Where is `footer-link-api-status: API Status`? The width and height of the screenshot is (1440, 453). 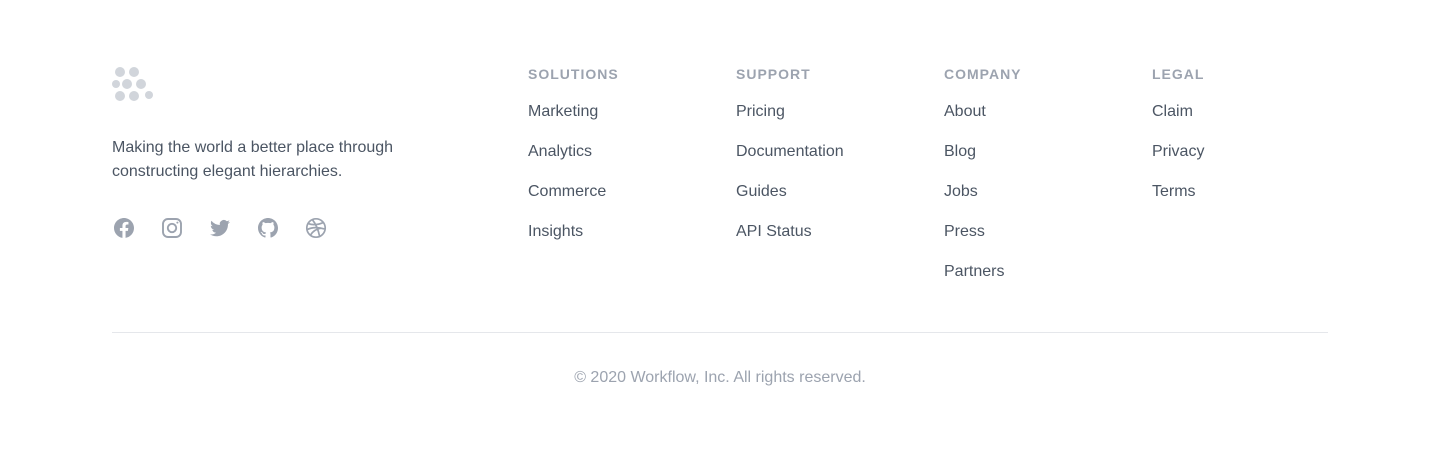
footer-link-api-status: API Status is located at coordinates (774, 232).